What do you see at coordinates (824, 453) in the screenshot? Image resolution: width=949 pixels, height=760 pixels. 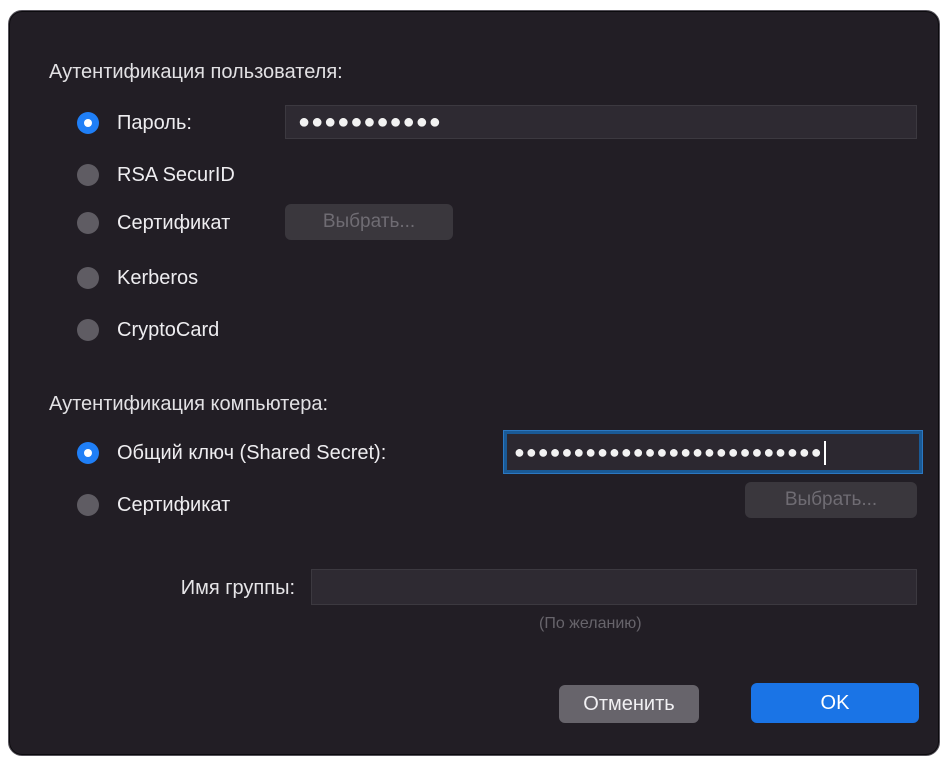 I see `text-caret` at bounding box center [824, 453].